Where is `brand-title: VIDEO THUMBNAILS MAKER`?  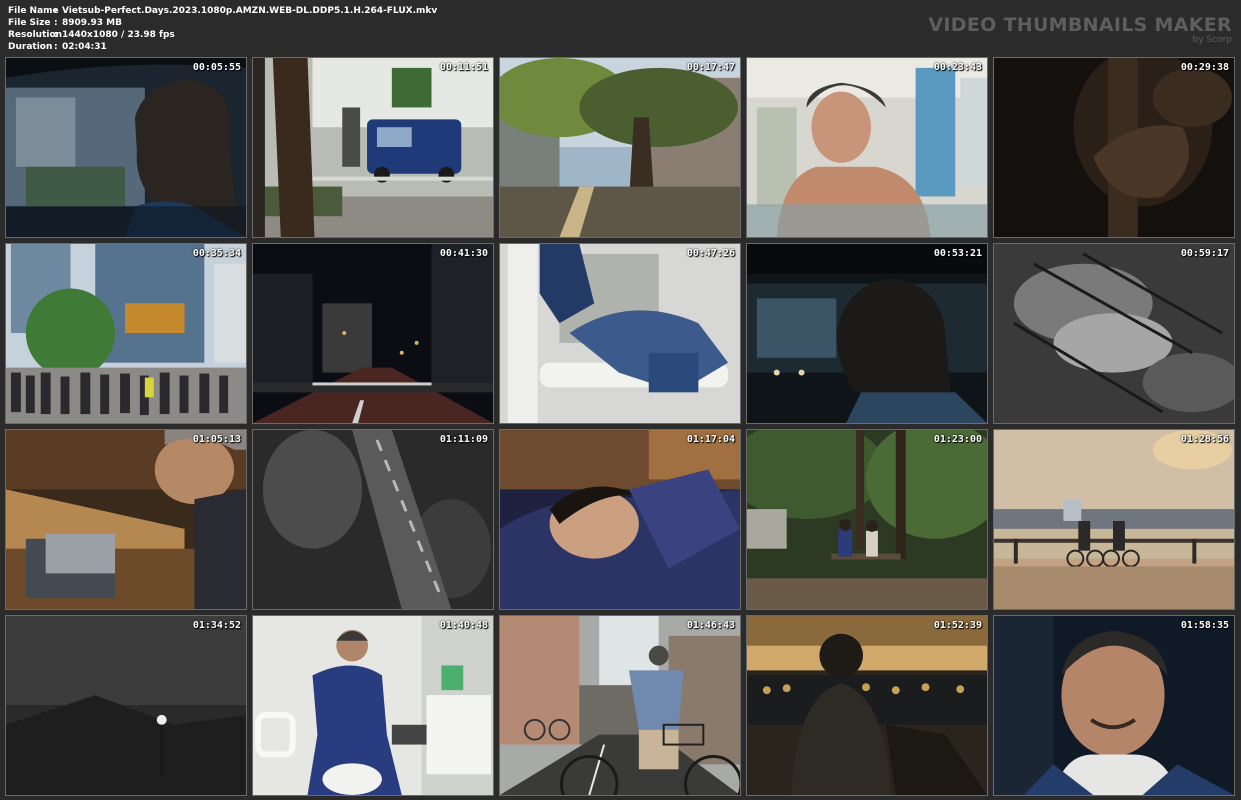
brand-title: VIDEO THUMBNAILS MAKER is located at coordinates (1080, 25).